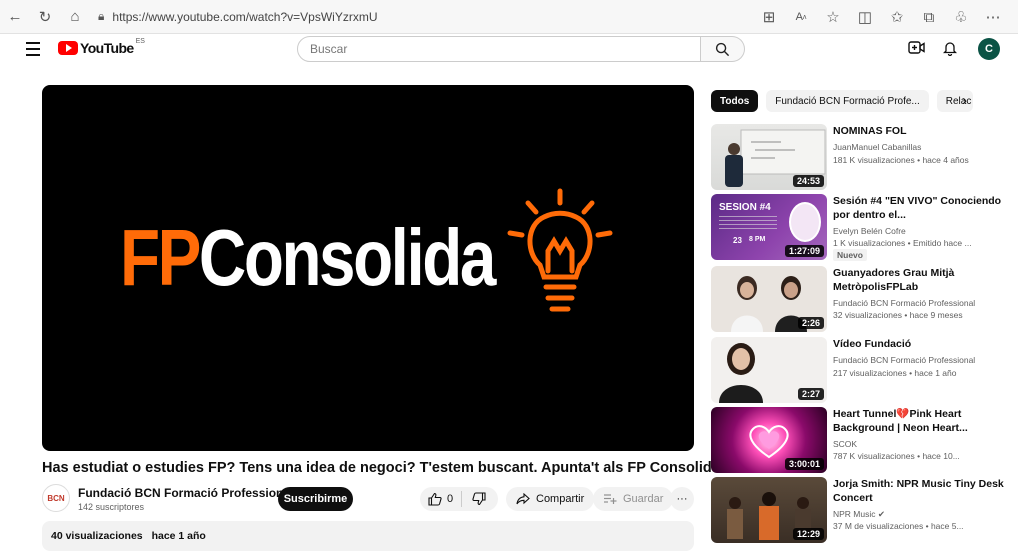  I want to click on apps-icon: ⊞, so click(769, 17).